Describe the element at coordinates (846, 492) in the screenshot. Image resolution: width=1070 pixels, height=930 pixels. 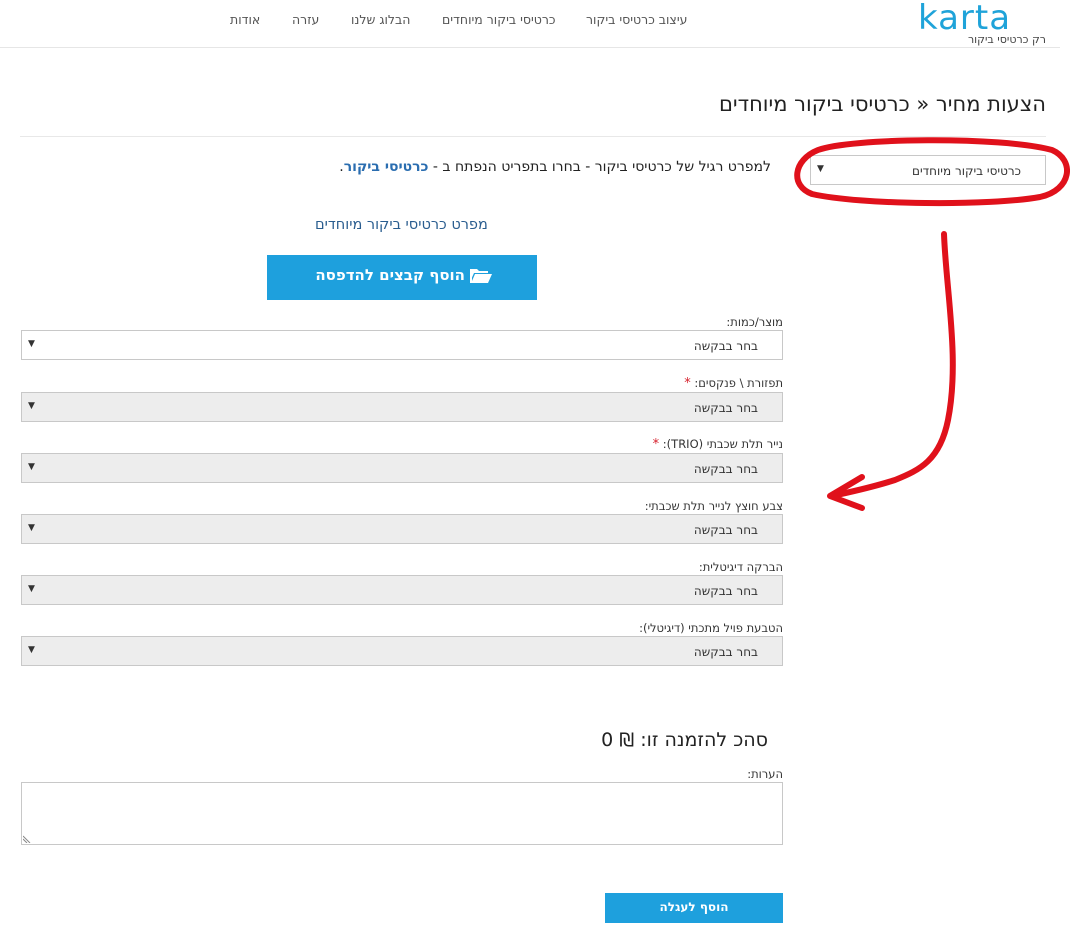
I see `annotation-arrowhead` at that location.